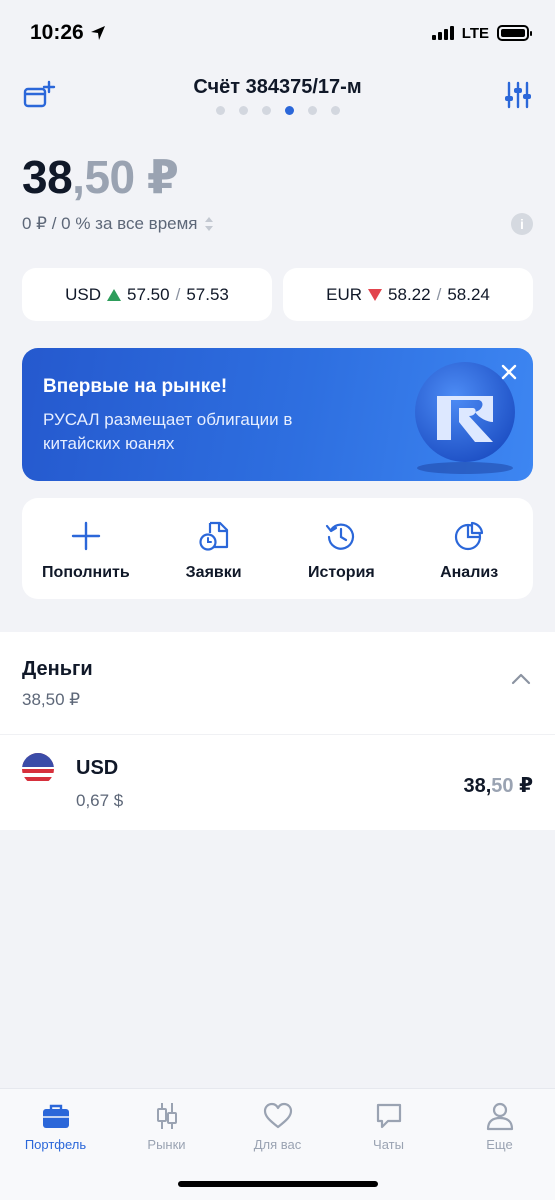 The height and width of the screenshot is (1200, 555). I want to click on deposit-button: Пополнить, so click(86, 548).